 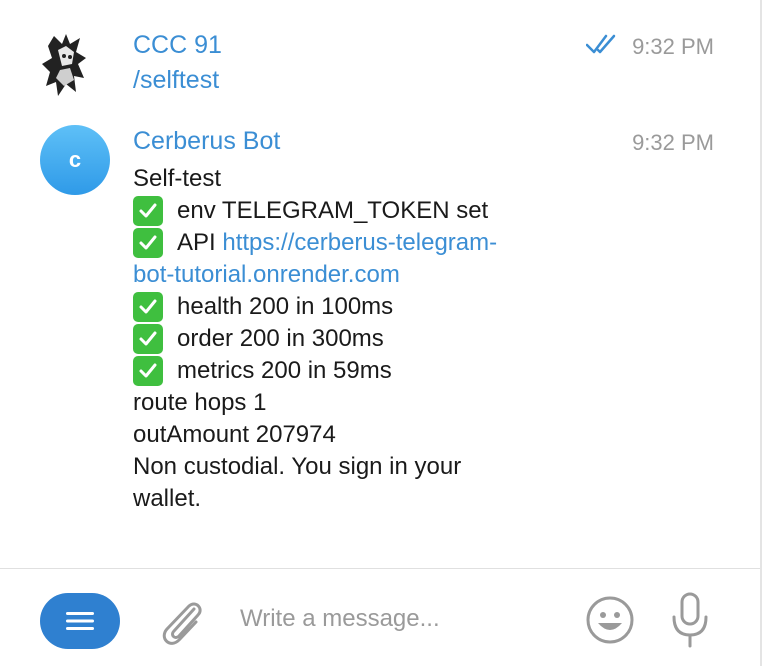 I want to click on message-composer, so click(x=380, y=617).